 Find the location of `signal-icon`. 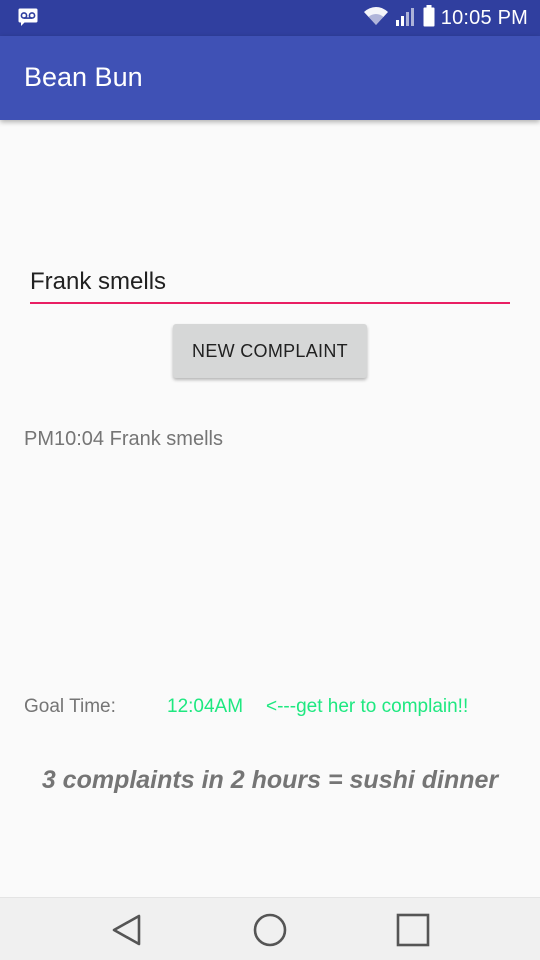

signal-icon is located at coordinates (409, 18).